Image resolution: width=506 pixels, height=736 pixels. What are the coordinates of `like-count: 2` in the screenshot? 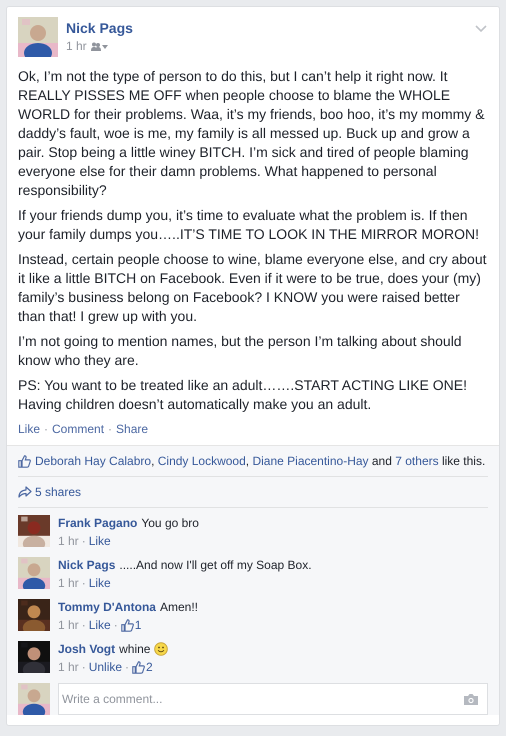 It's located at (149, 667).